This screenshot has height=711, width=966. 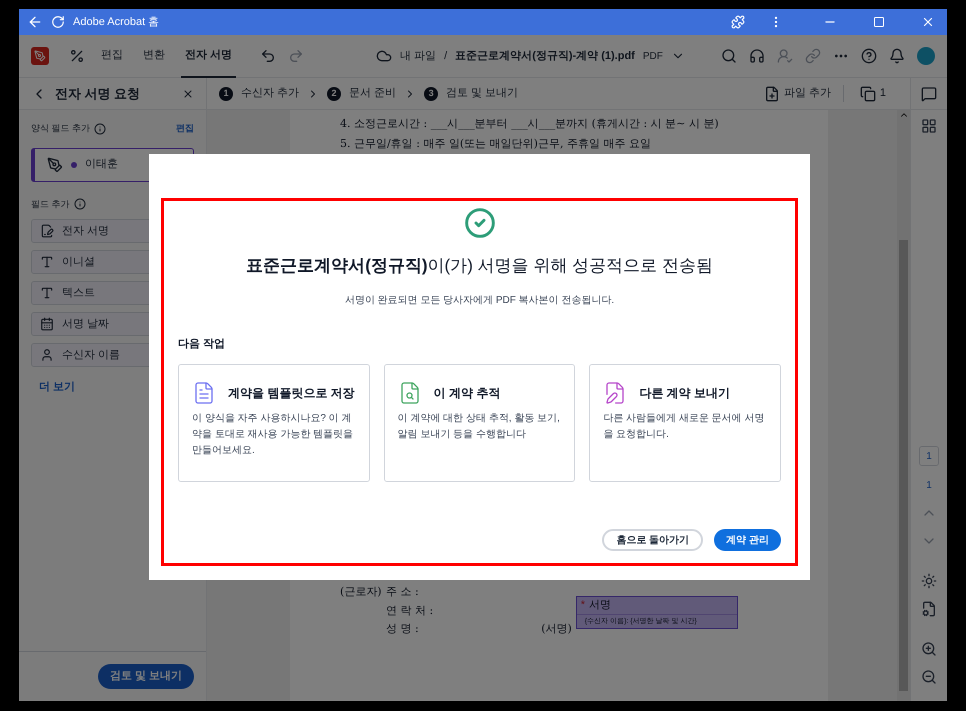 What do you see at coordinates (653, 540) in the screenshot?
I see `home-button: 홈으로 돌아가기` at bounding box center [653, 540].